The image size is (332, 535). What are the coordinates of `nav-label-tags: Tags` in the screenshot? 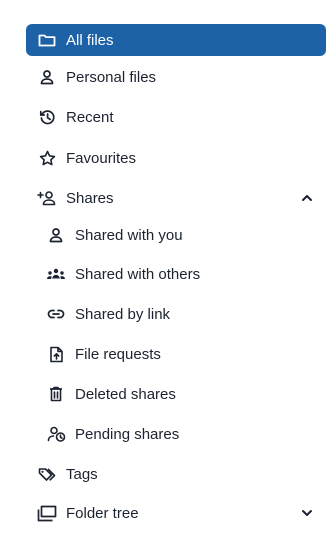 It's located at (82, 474).